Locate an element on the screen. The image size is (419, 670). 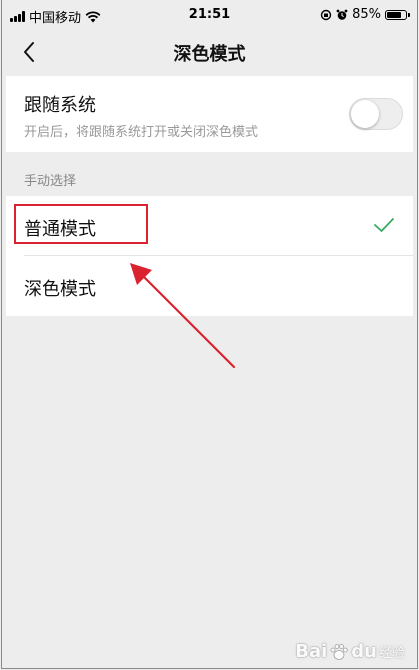
mode-option-label: 深色模式 is located at coordinates (60, 289).